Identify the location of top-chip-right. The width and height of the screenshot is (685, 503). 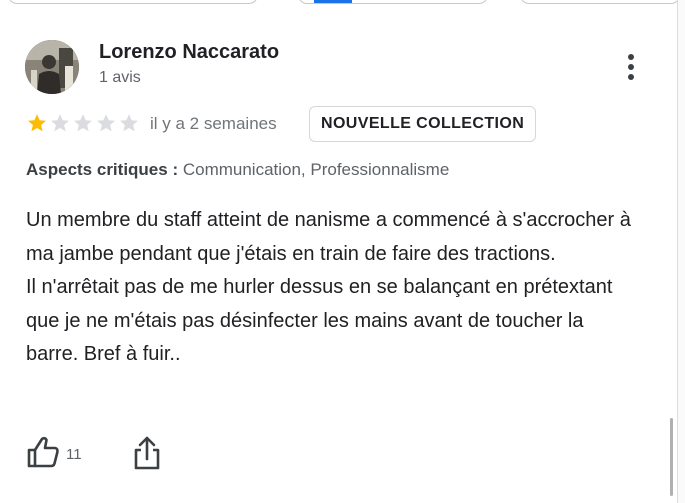
(600, 2).